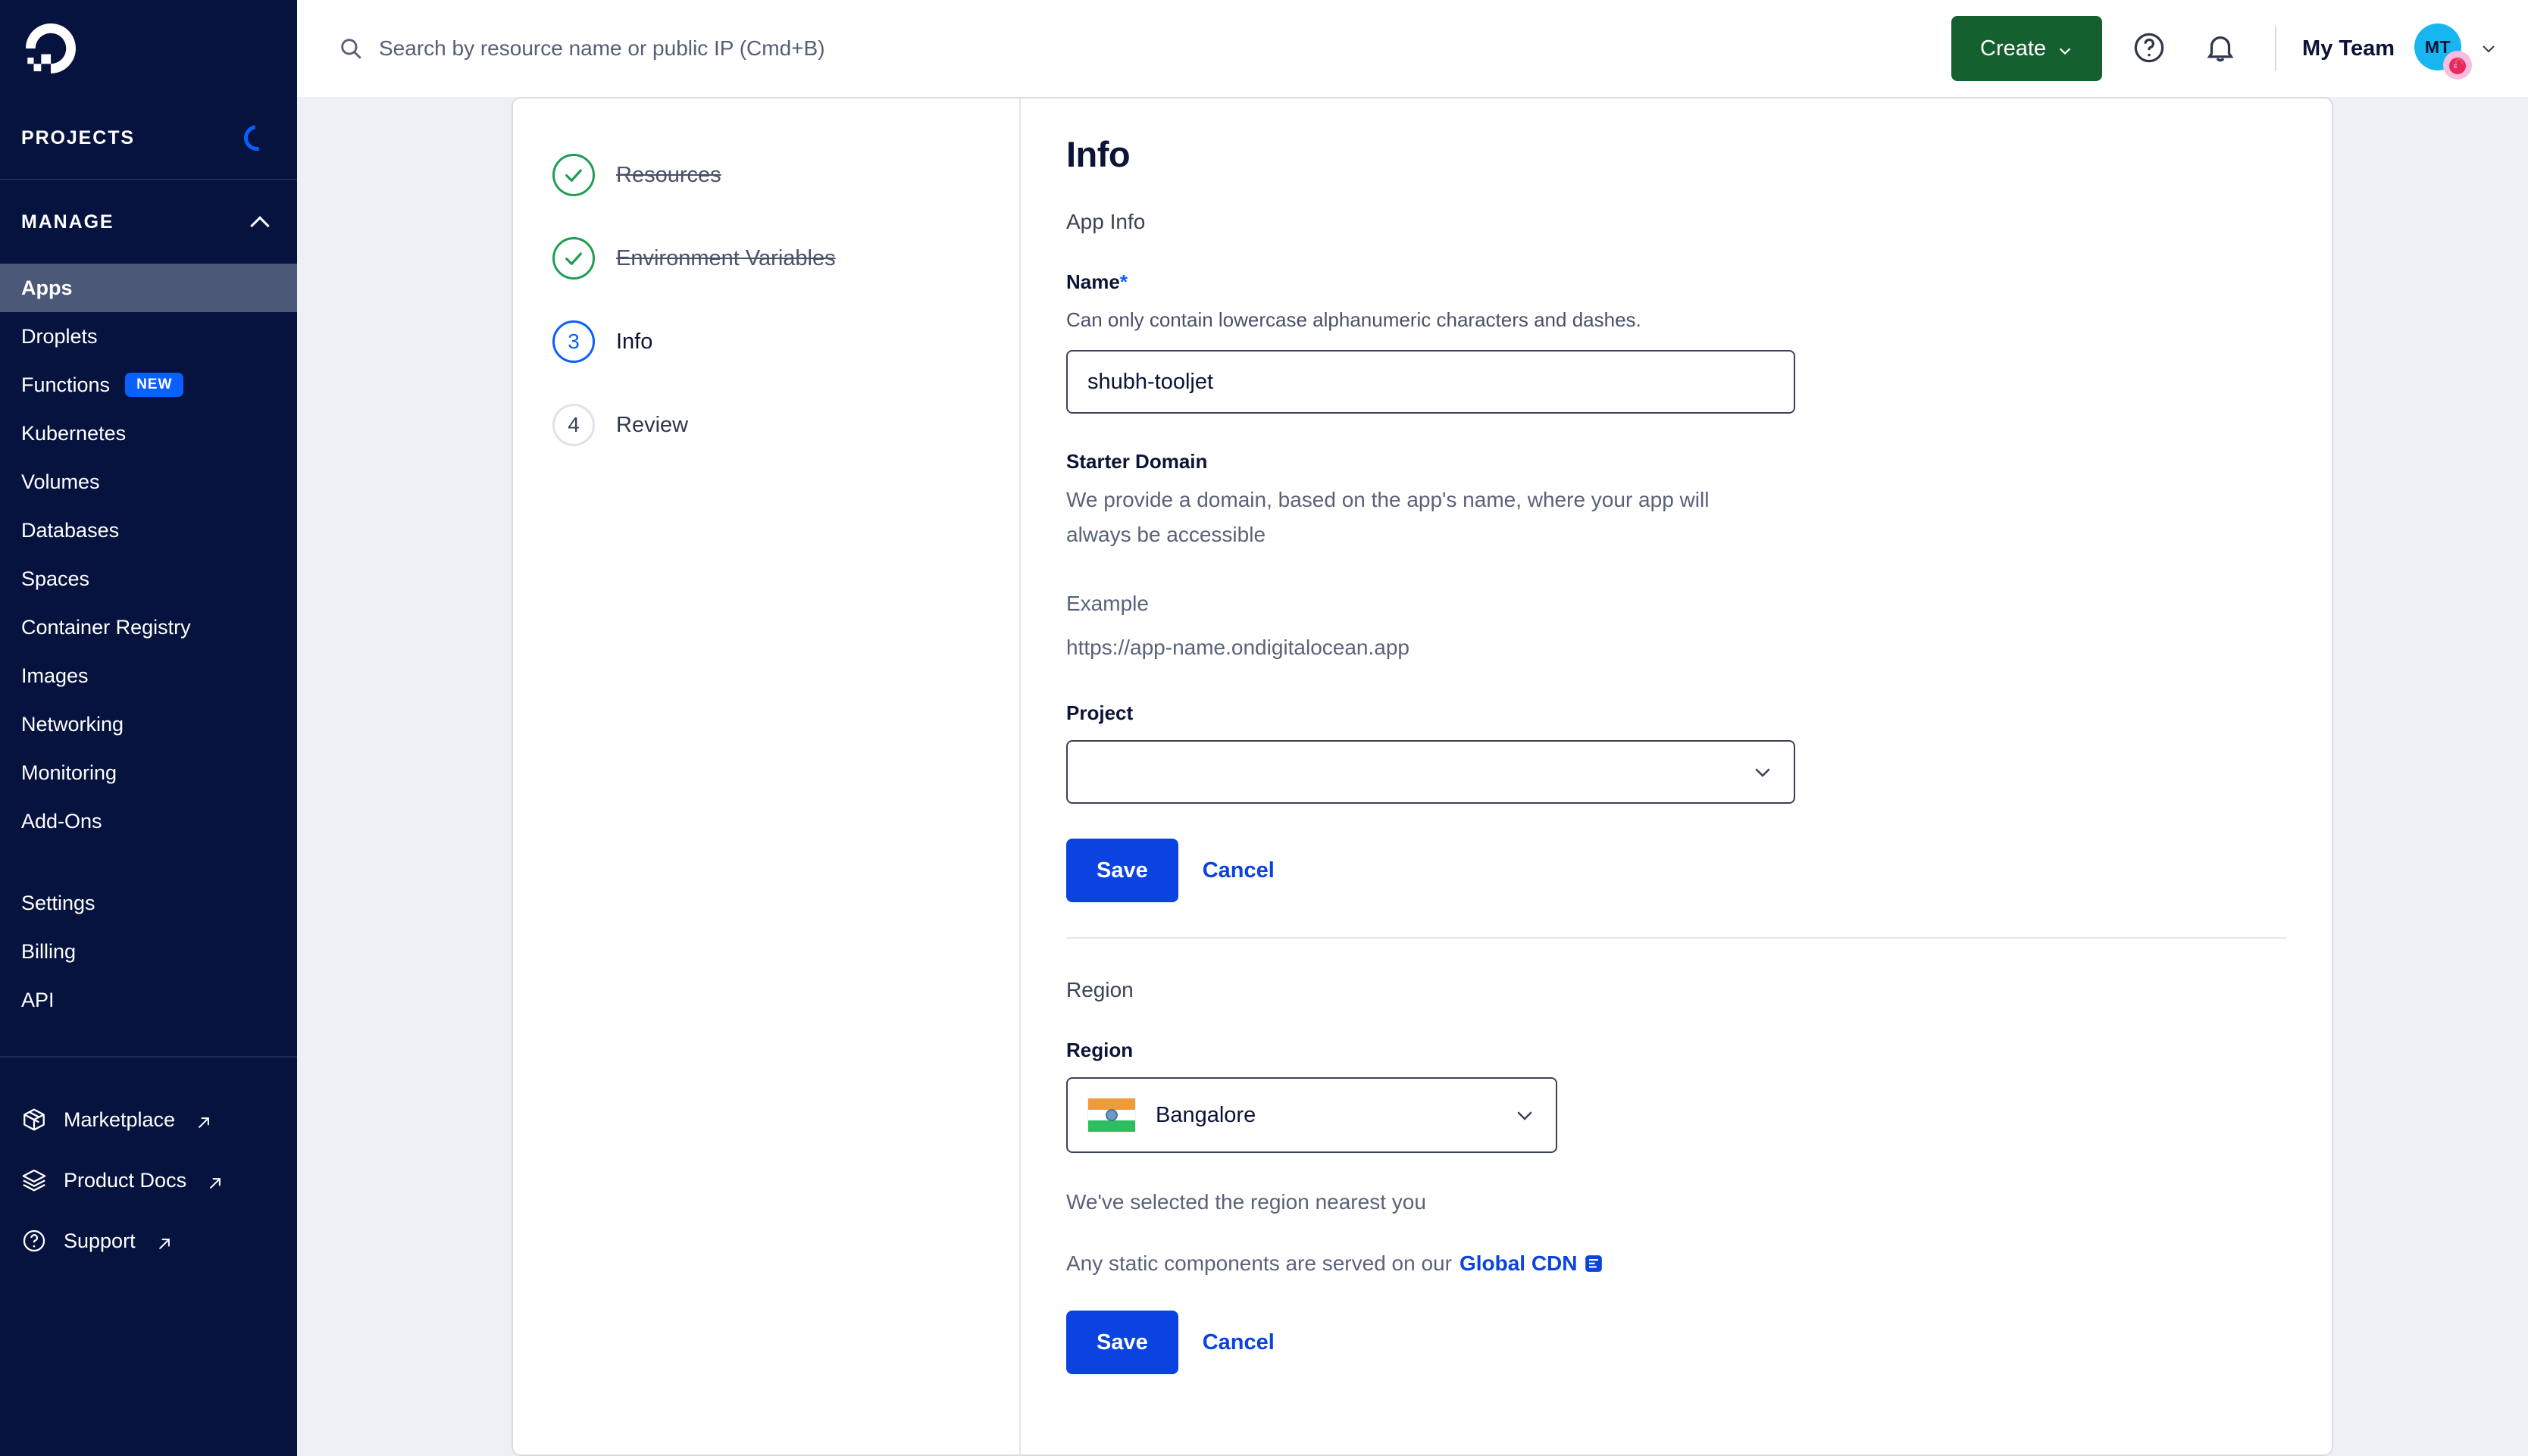  Describe the element at coordinates (148, 772) in the screenshot. I see `sidebar-item-monitoring: Monitoring` at that location.